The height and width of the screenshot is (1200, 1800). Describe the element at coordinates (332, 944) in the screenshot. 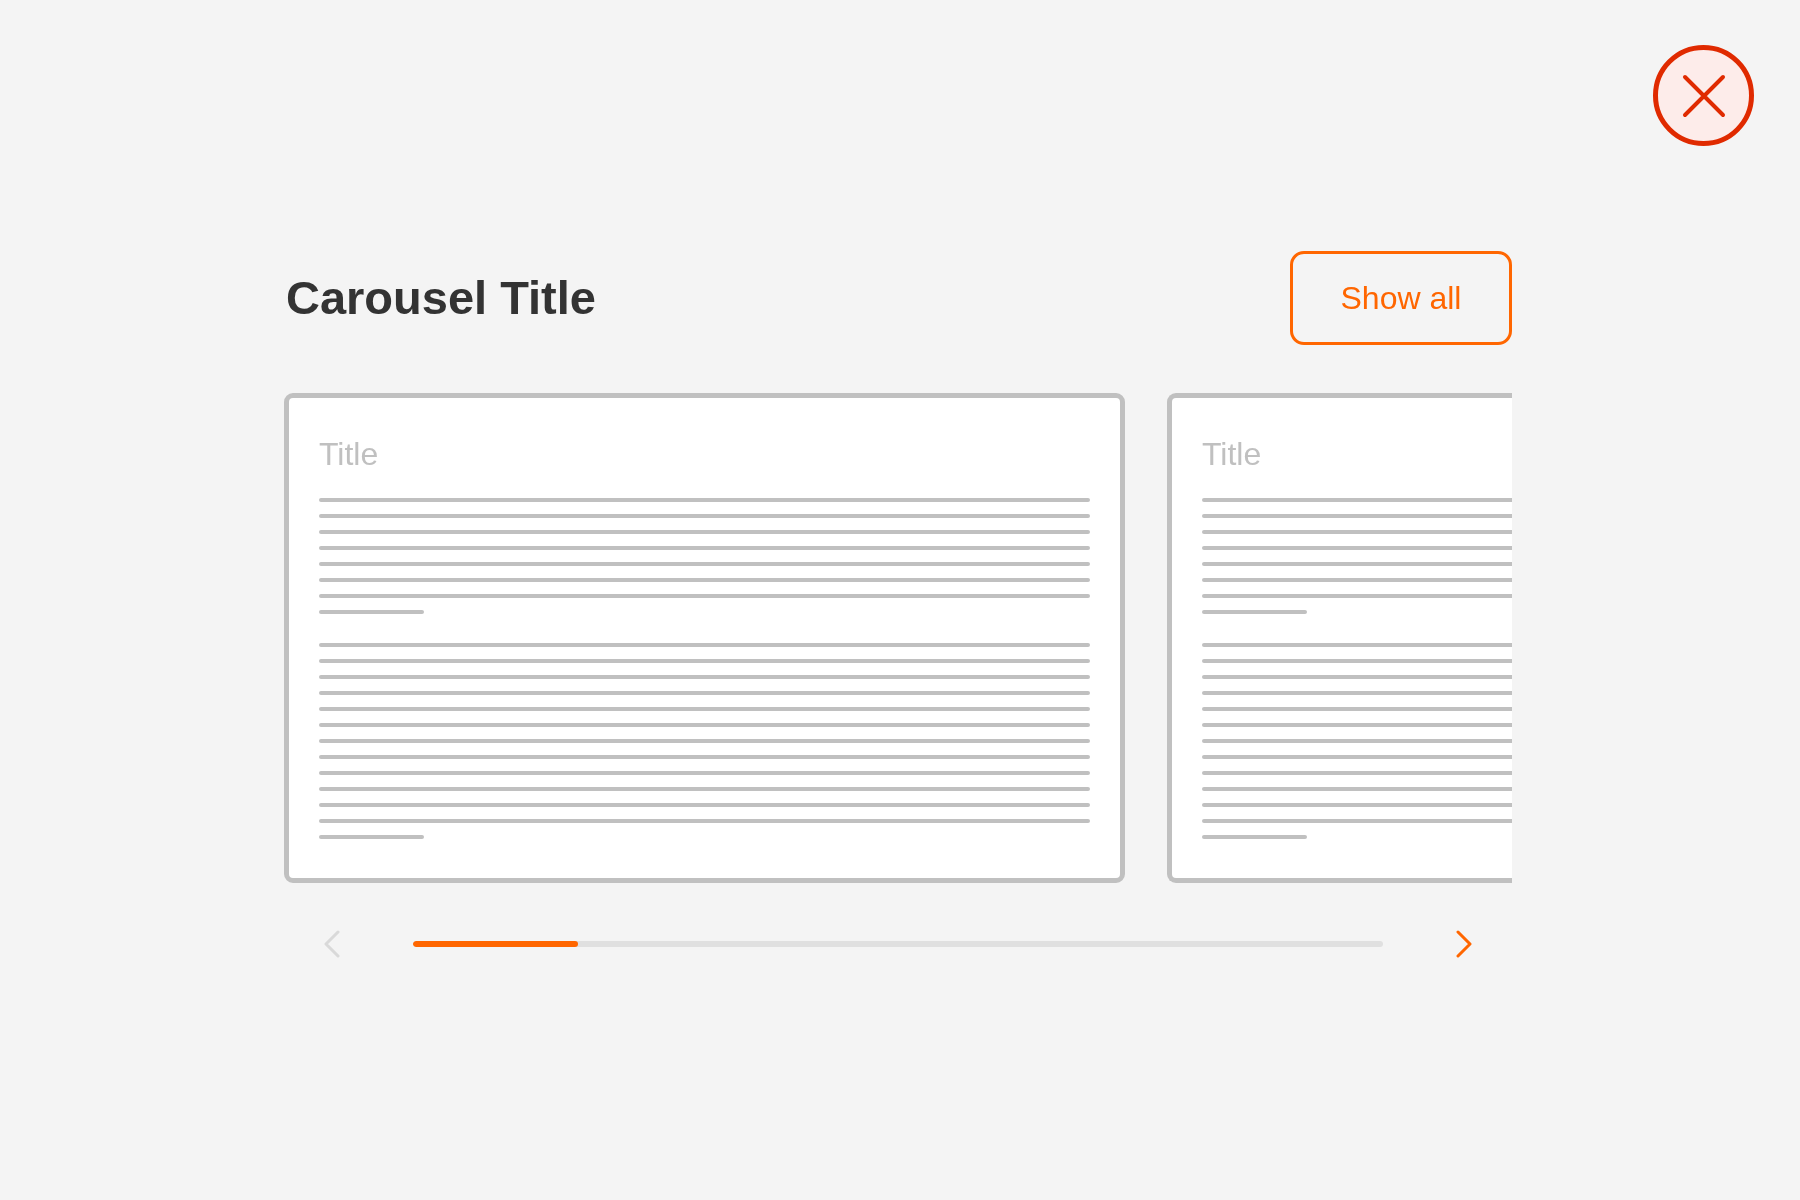

I see `chevron-left-icon` at that location.